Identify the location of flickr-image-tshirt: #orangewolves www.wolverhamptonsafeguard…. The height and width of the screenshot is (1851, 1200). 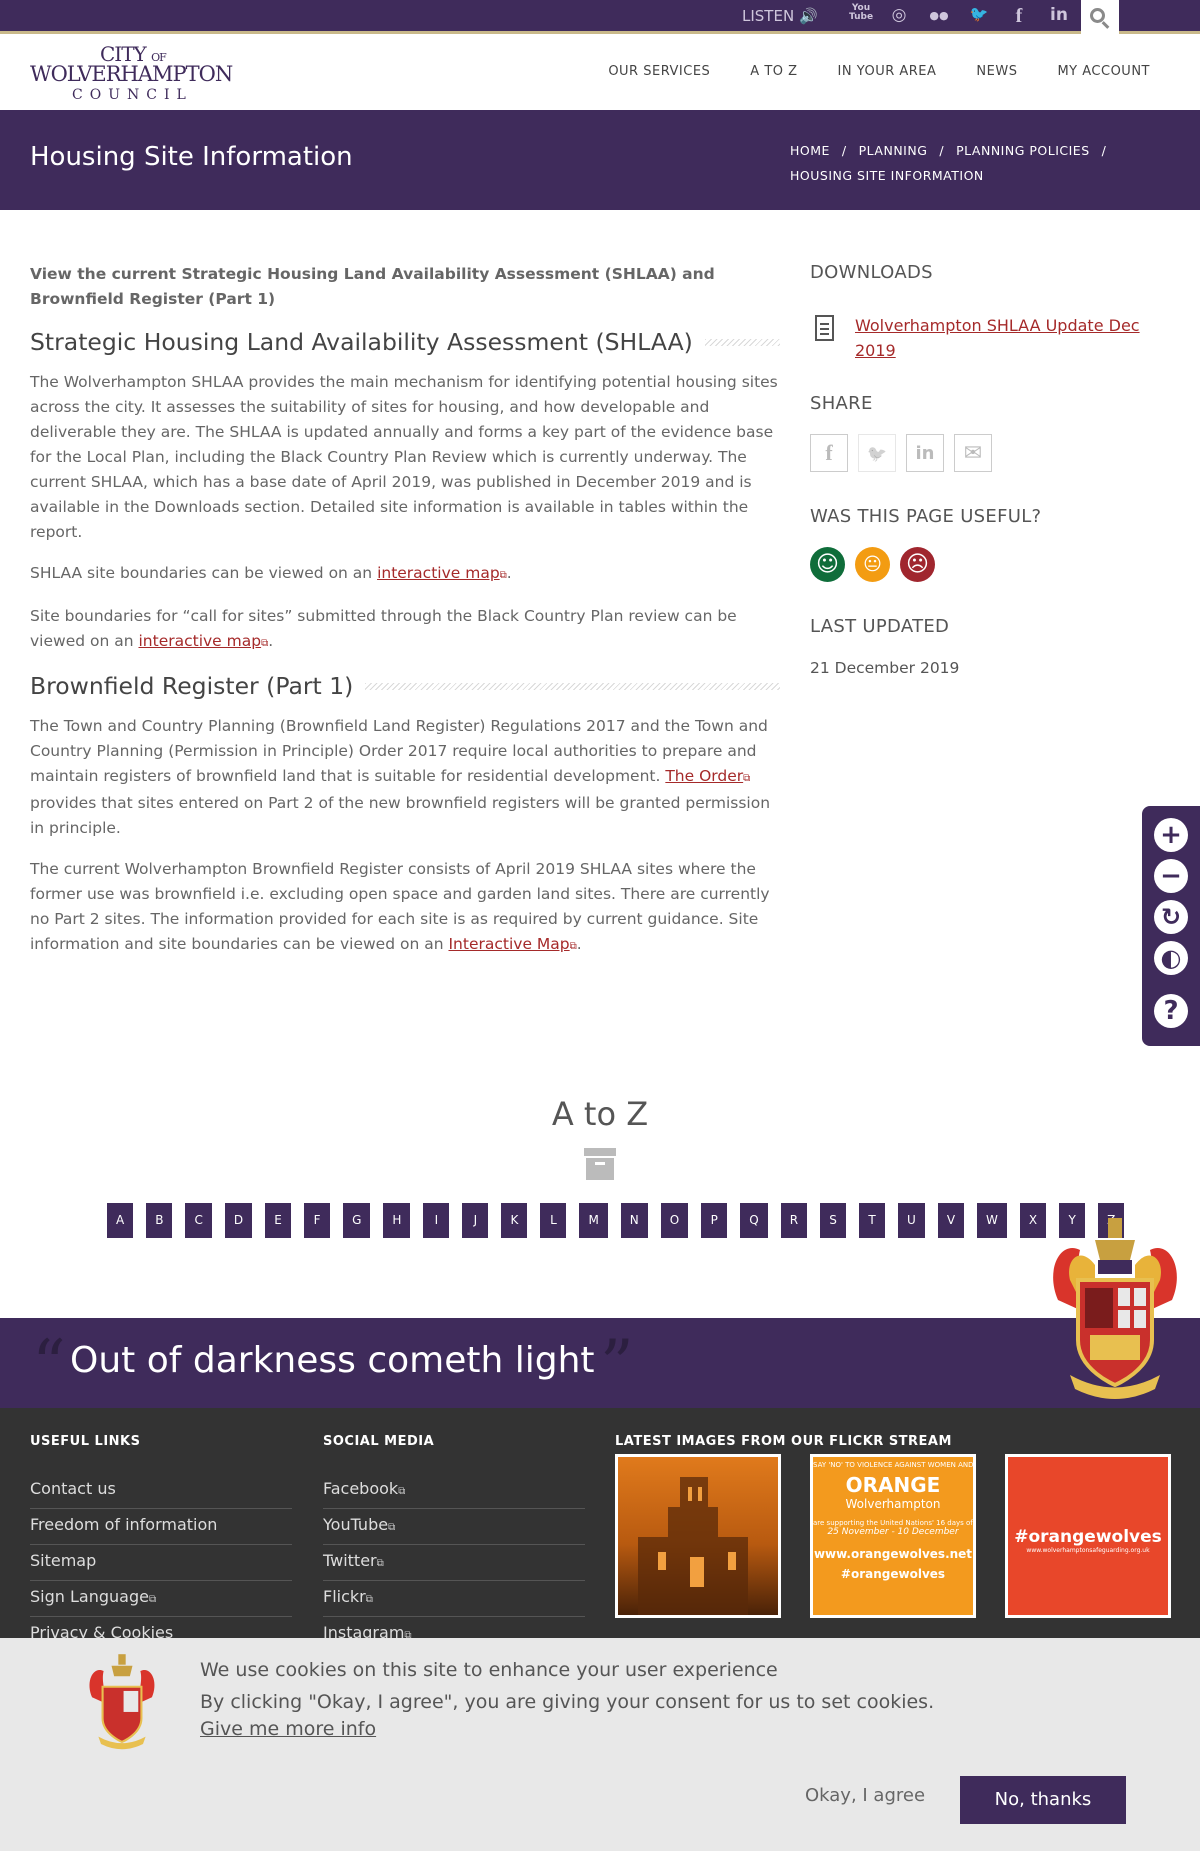
(1088, 1536).